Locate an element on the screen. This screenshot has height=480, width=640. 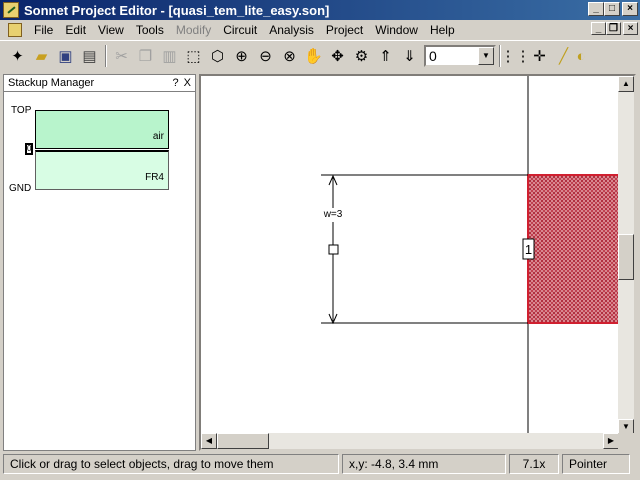
vertical-scrollbar: ▲ ▼ is located at coordinates (626, 255).